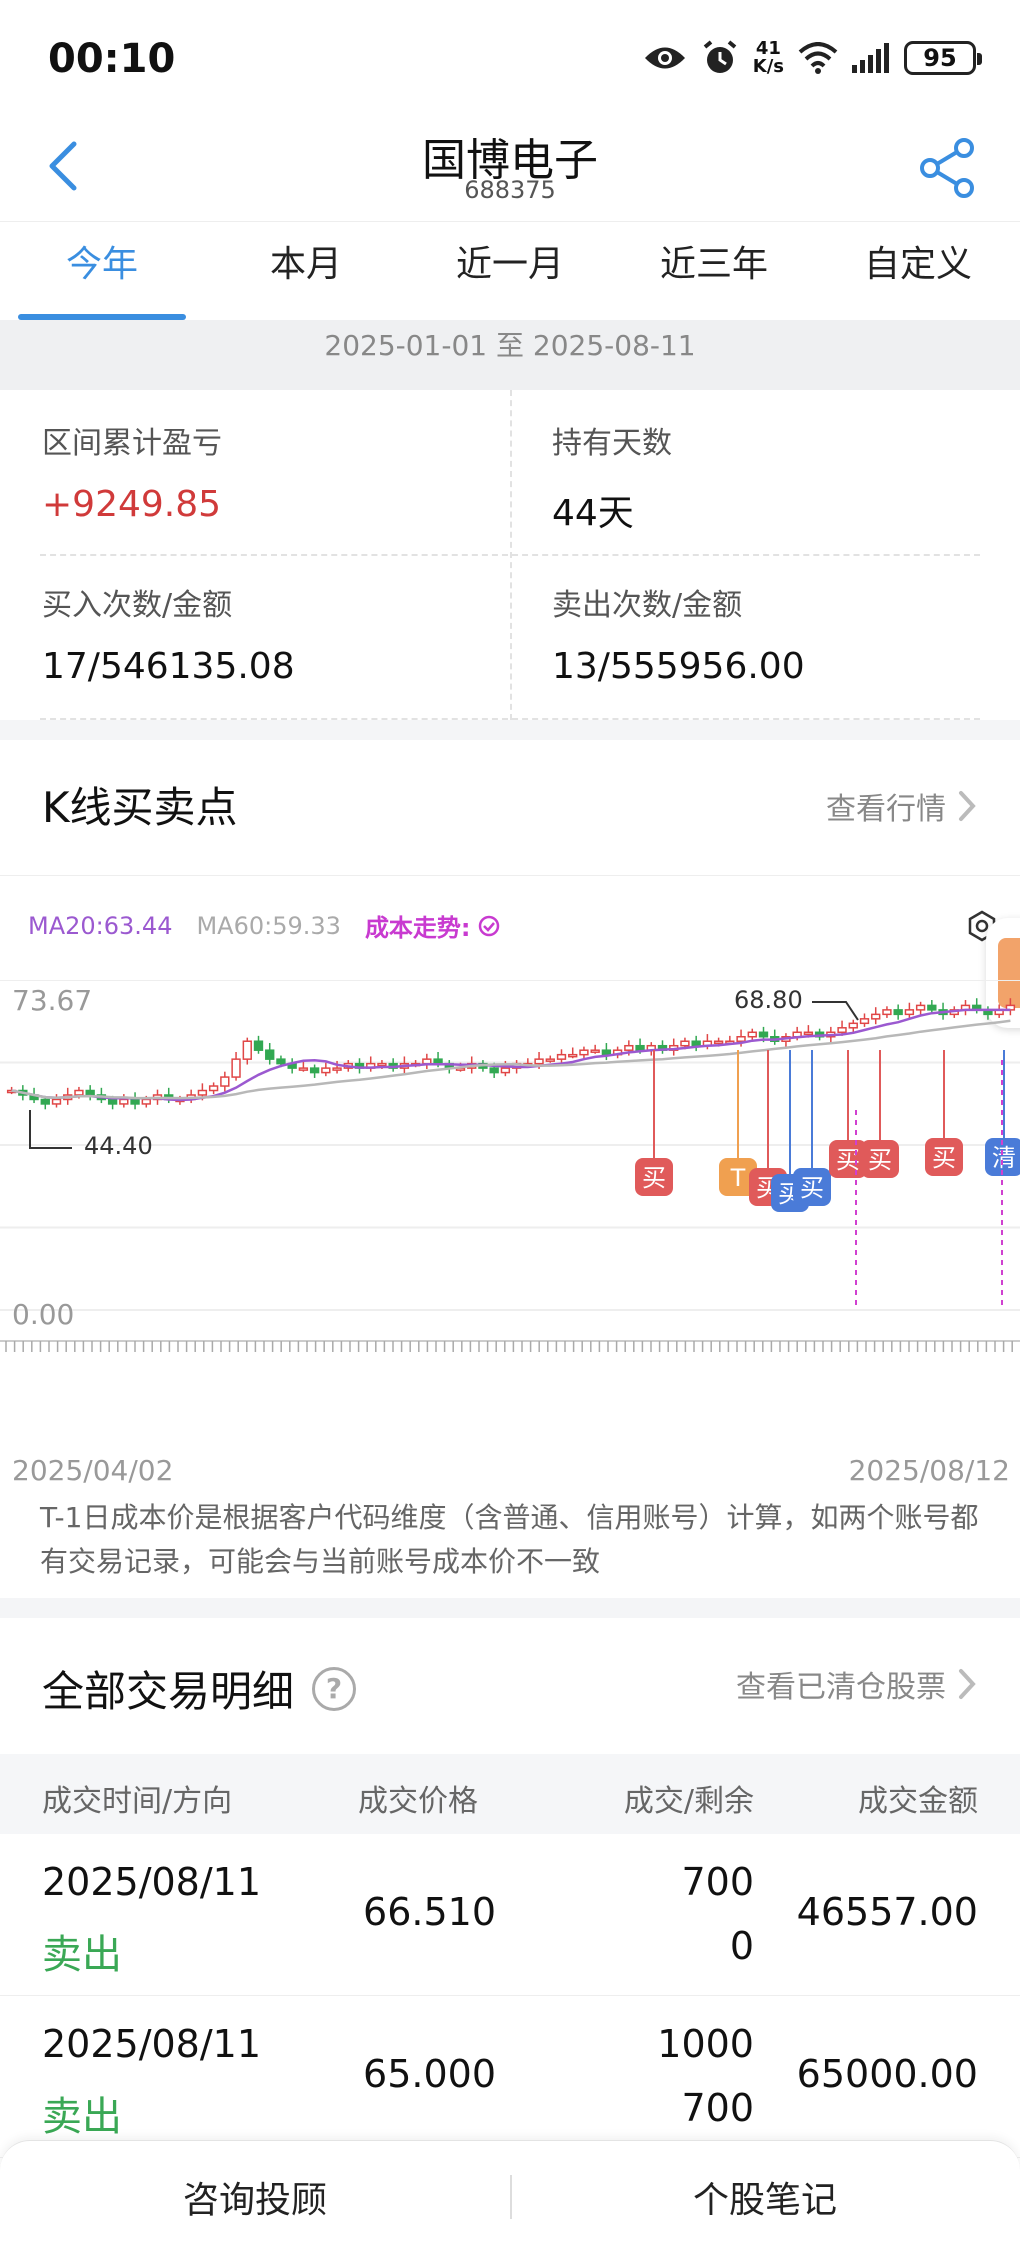  I want to click on tab-last-month: 近一月, so click(510, 271).